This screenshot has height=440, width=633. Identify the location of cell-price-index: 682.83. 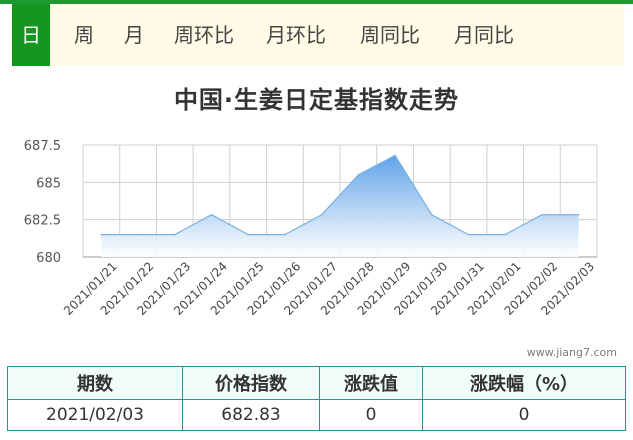
(251, 415).